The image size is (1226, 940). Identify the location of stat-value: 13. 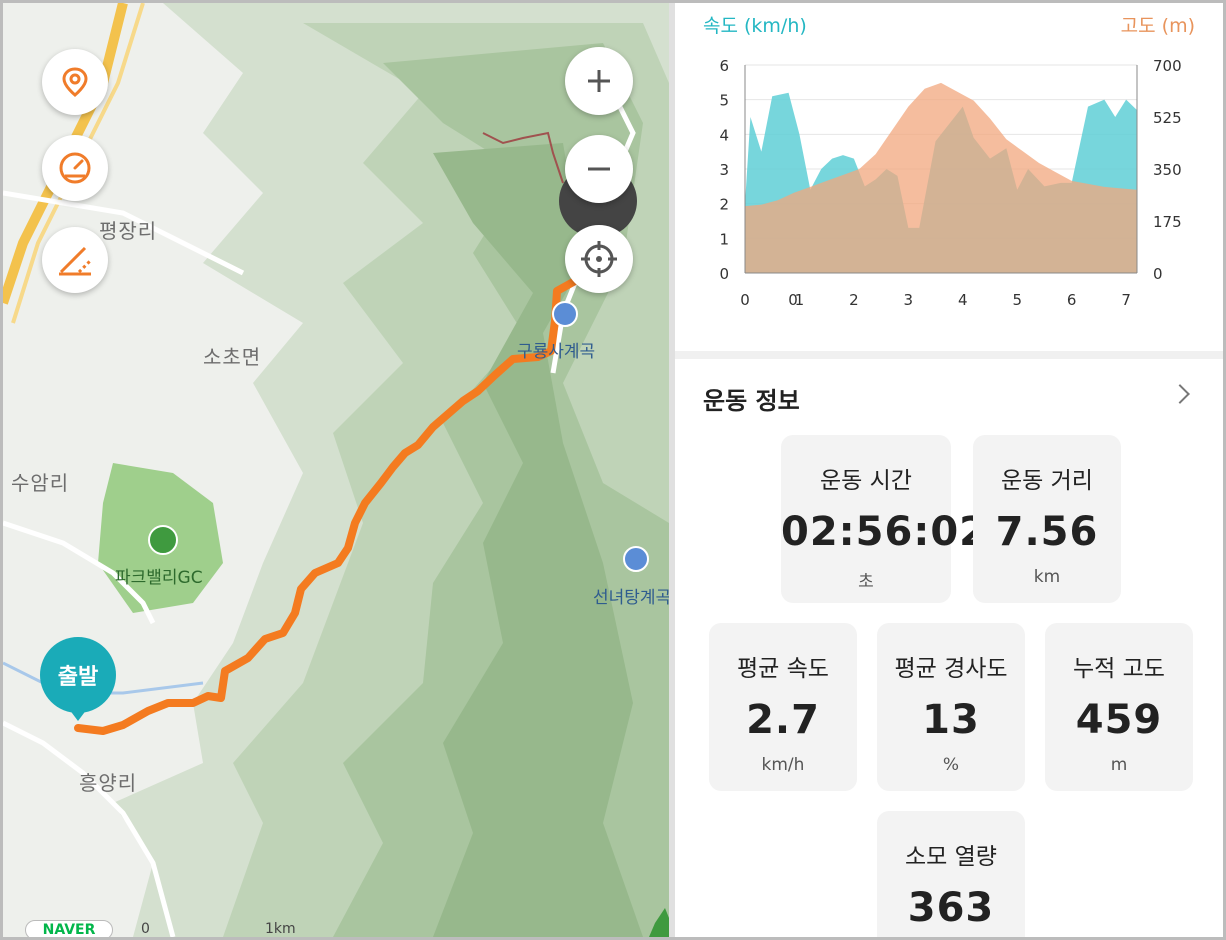
(951, 720).